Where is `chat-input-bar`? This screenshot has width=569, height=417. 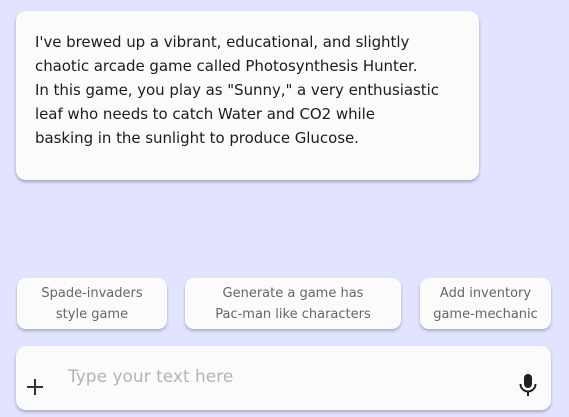
chat-input-bar is located at coordinates (283, 378).